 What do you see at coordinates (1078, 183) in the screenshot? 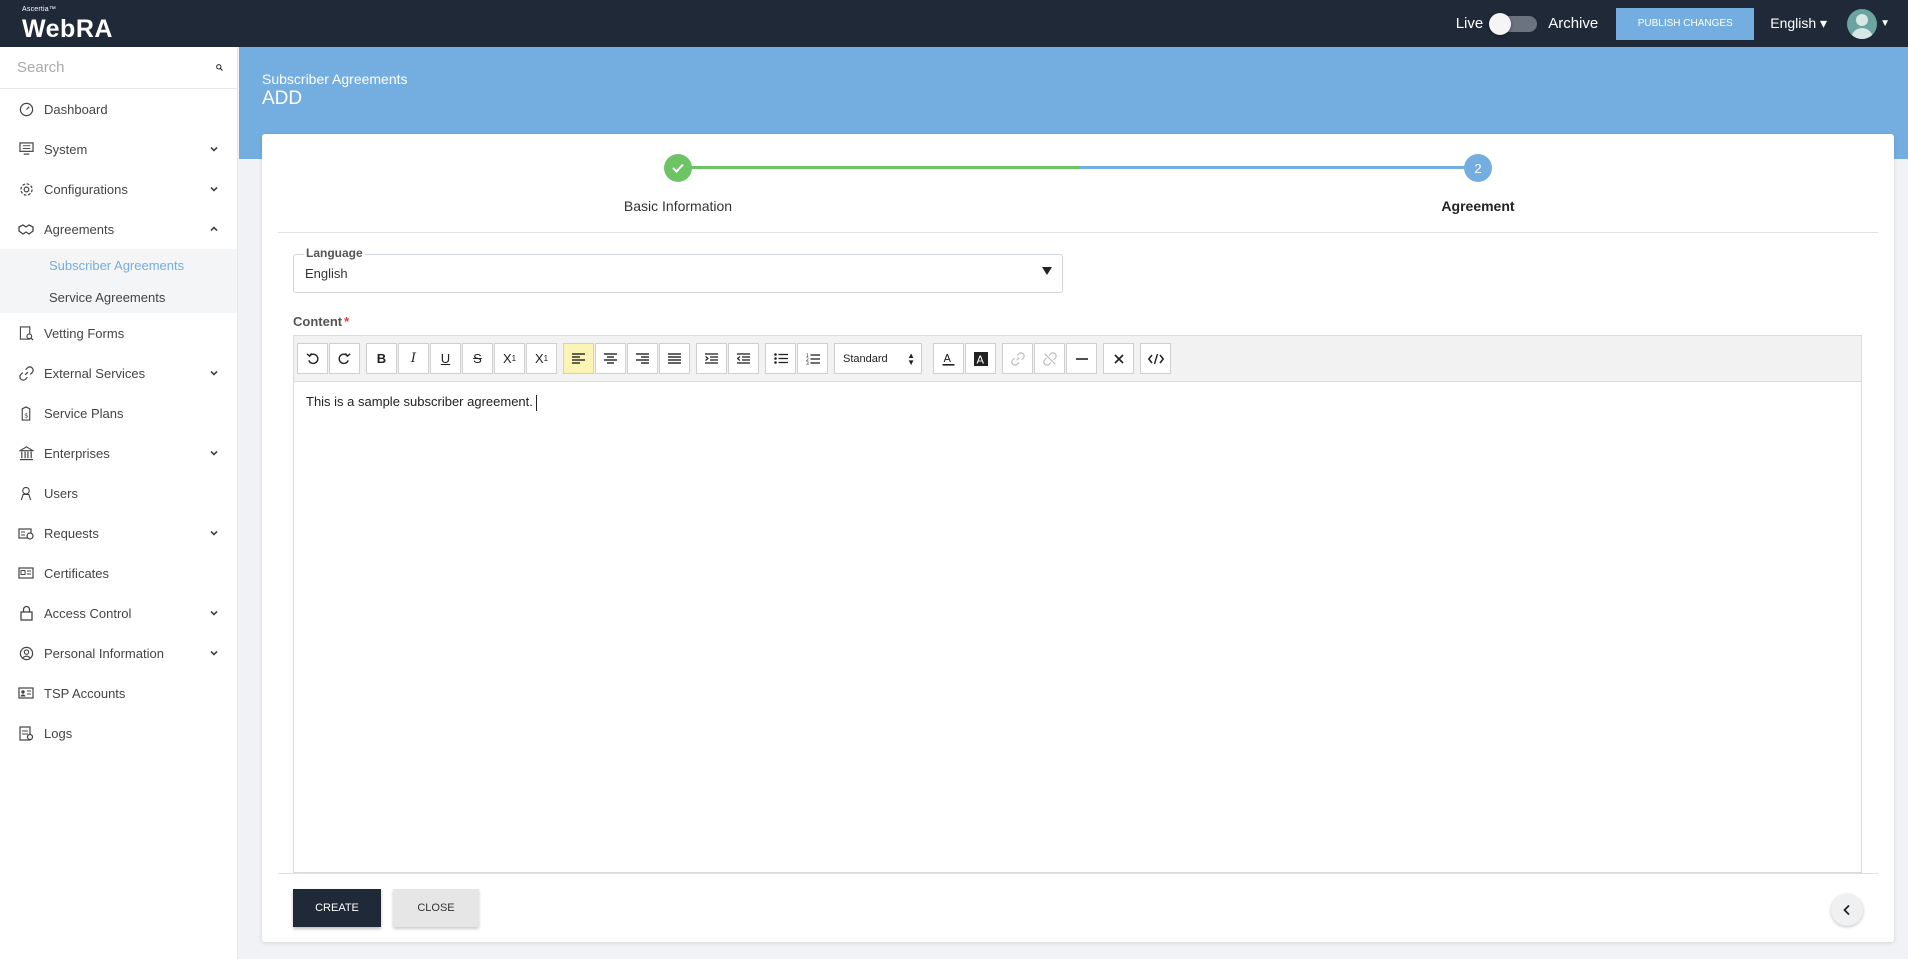
I see `wizard-stepper: 2 Basic Information Agreement` at bounding box center [1078, 183].